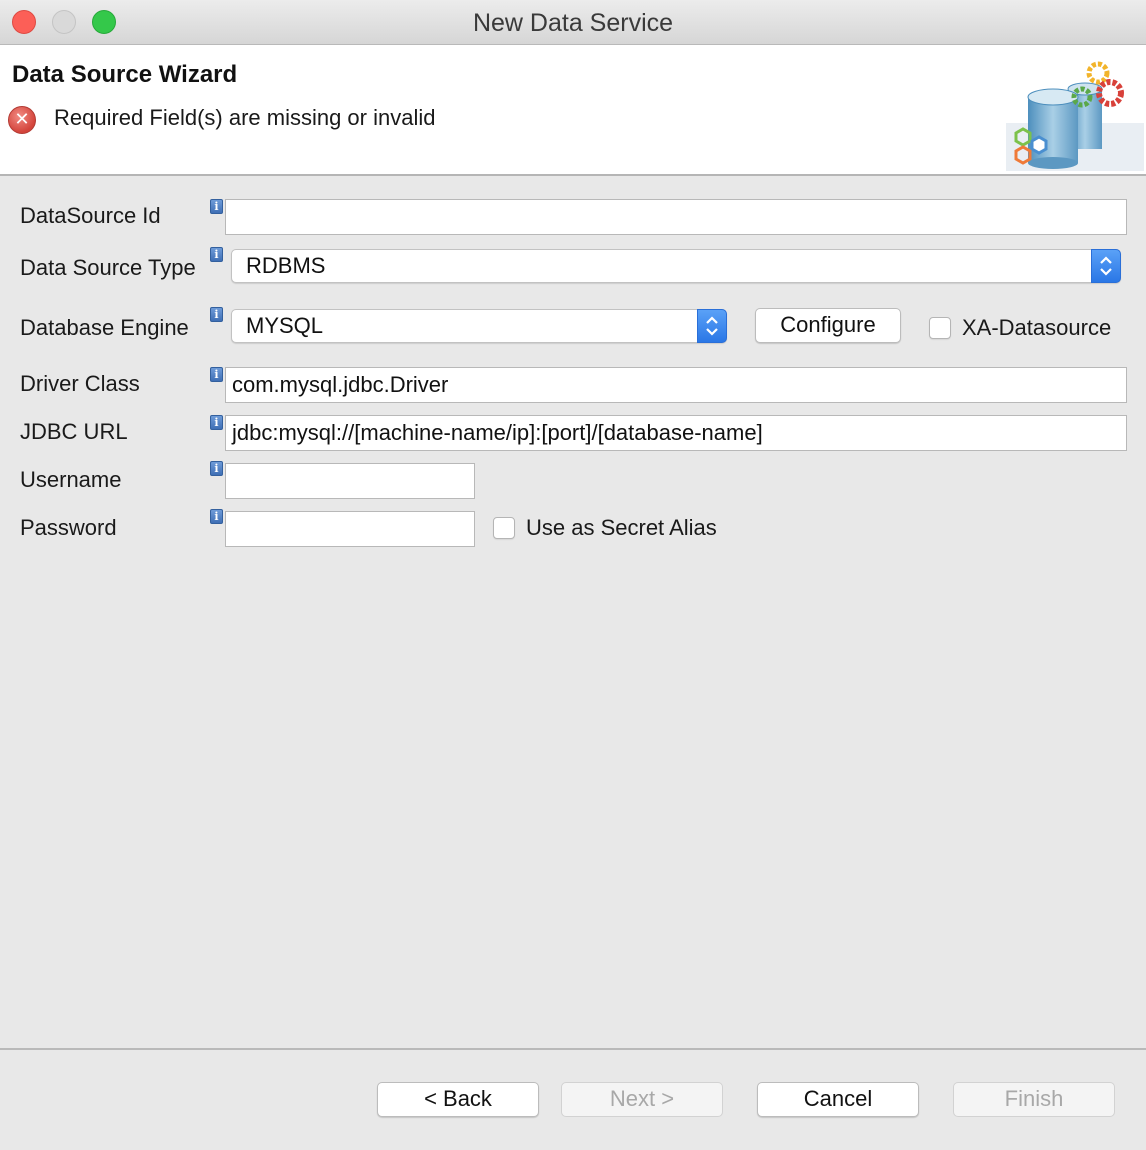  I want to click on password-label: Password, so click(68, 527).